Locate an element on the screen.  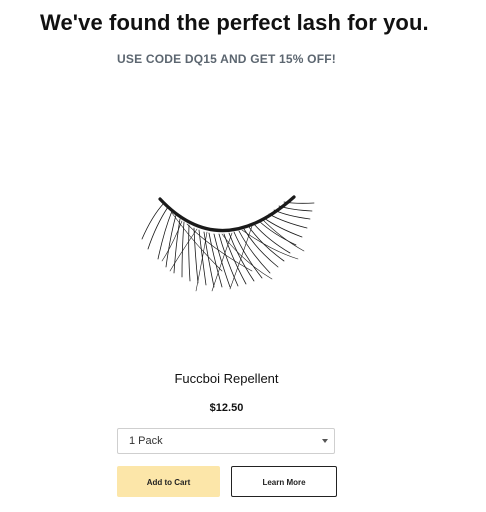
product-price: $12.50 is located at coordinates (226, 408).